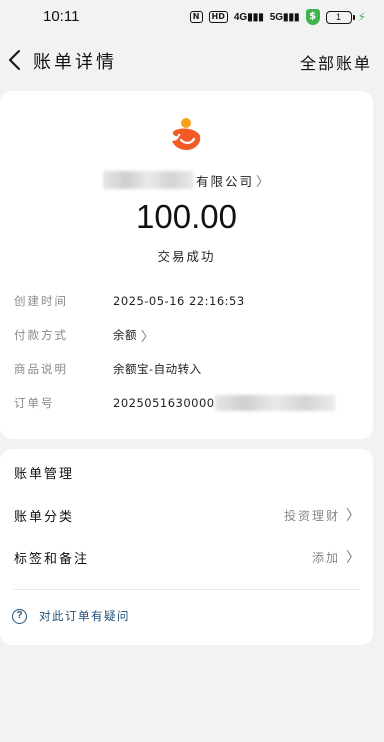  I want to click on tags-notes-value-wrap: 添加 〉, so click(337, 557).